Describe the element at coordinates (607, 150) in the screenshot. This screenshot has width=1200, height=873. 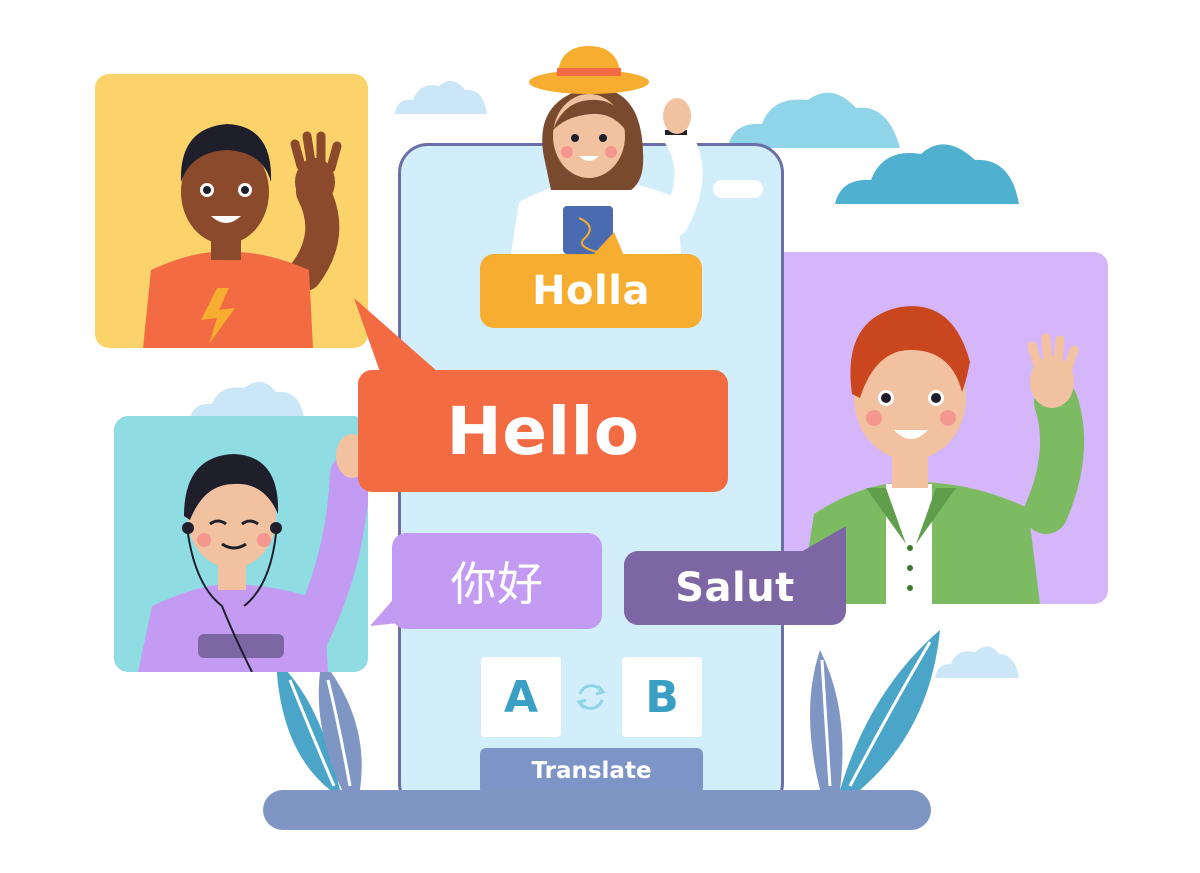
I see `avatar-woman` at that location.